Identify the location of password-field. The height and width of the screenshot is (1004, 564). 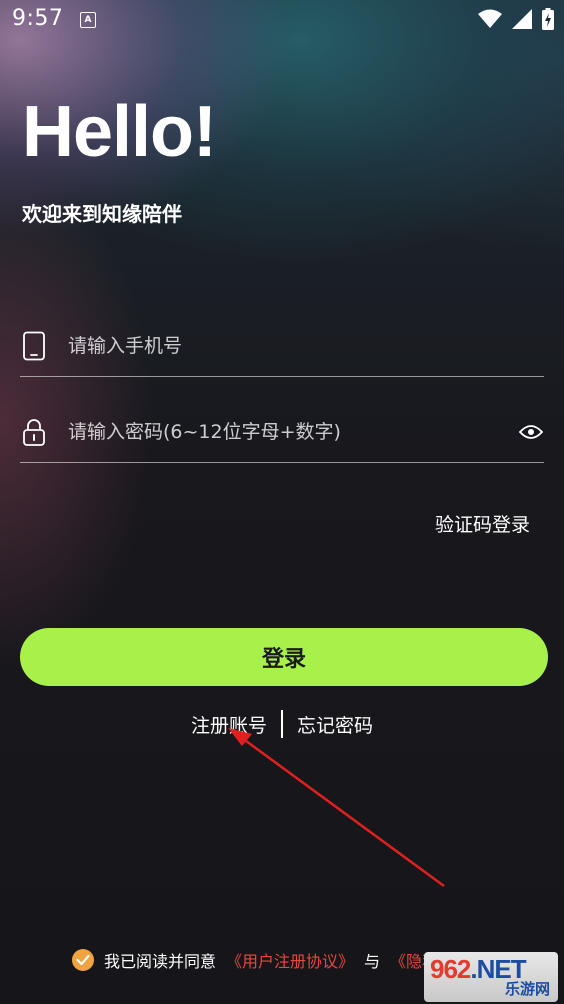
(282, 432).